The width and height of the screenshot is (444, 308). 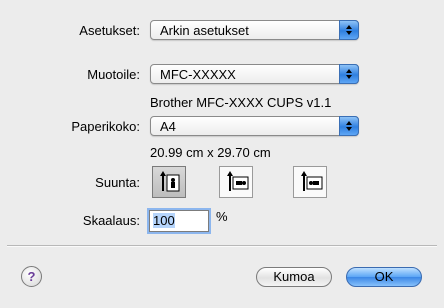 What do you see at coordinates (179, 221) in the screenshot?
I see `scale-input: 100` at bounding box center [179, 221].